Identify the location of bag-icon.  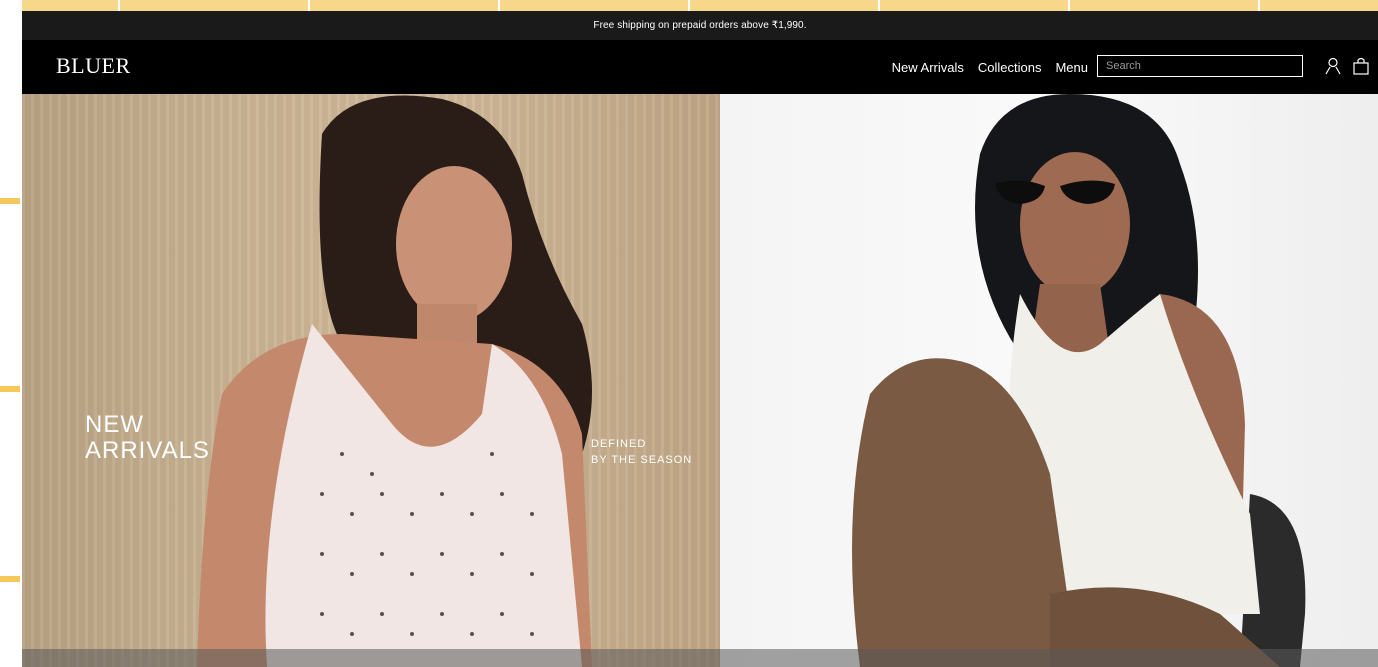
(1361, 66).